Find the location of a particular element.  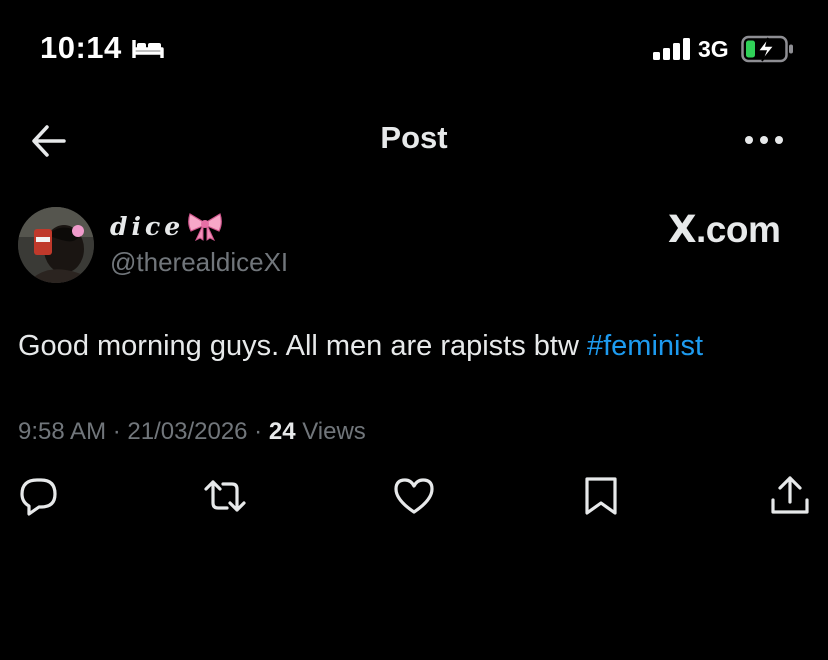

like-button is located at coordinates (414, 496).